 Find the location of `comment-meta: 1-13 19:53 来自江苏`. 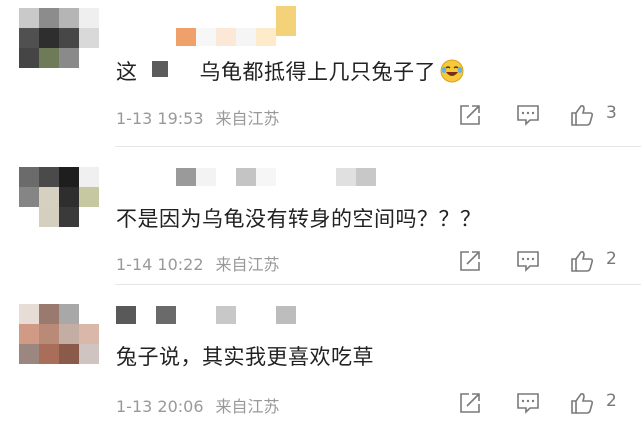

comment-meta: 1-13 19:53 来自江苏 is located at coordinates (198, 117).